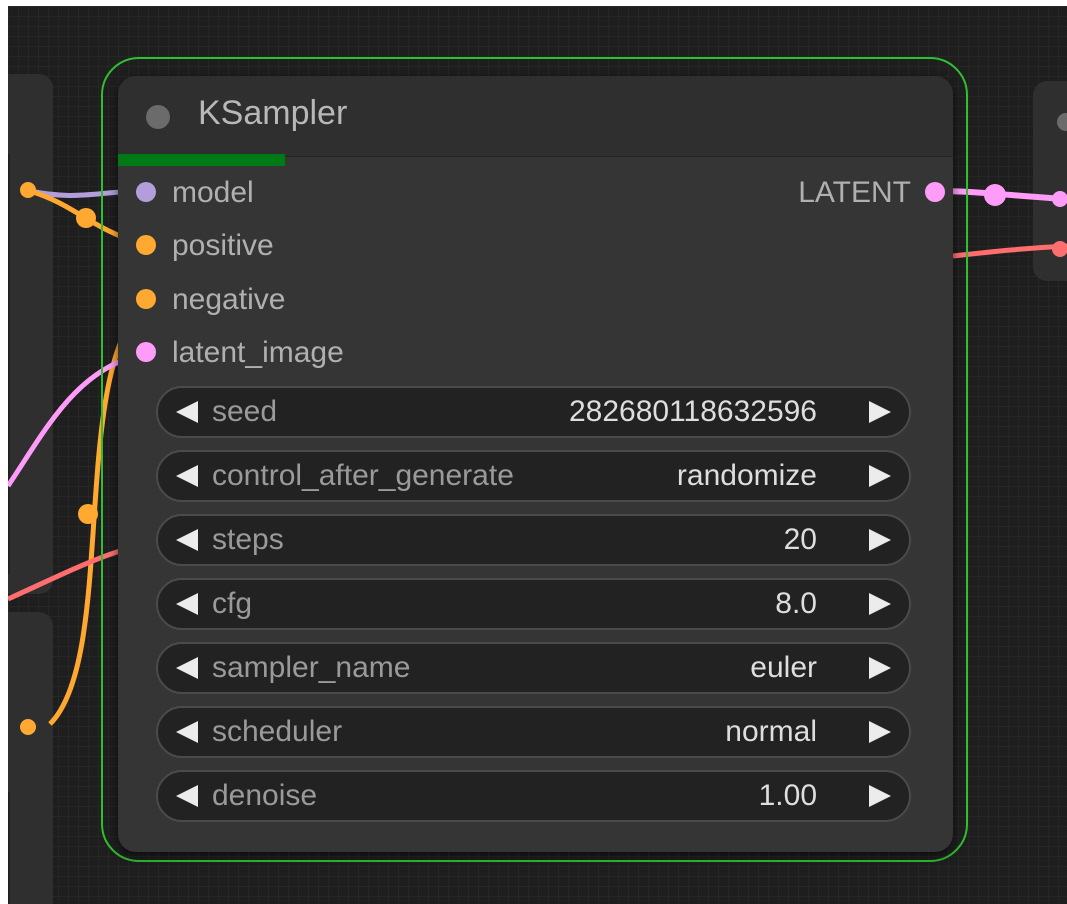 This screenshot has width=1067, height=904. I want to click on node-title-bar: KSampler, so click(535, 116).